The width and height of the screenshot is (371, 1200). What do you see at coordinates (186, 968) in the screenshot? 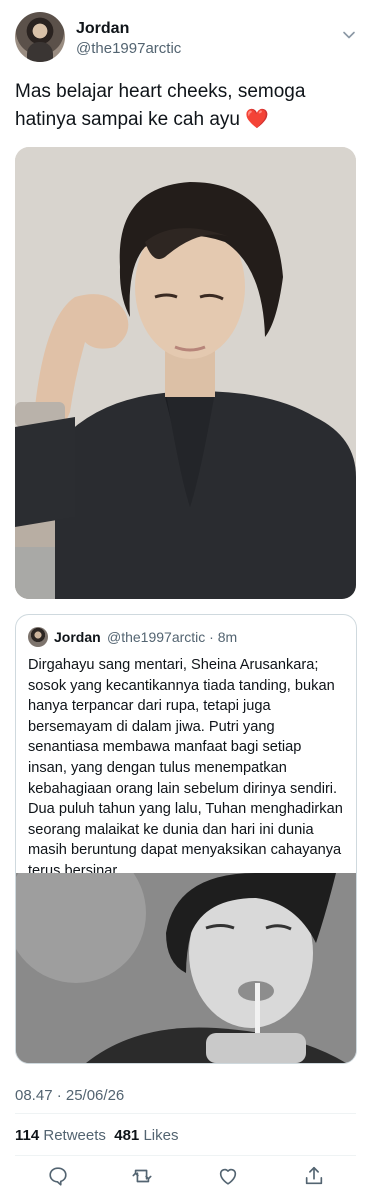
I see `quoted-tweet-photo` at bounding box center [186, 968].